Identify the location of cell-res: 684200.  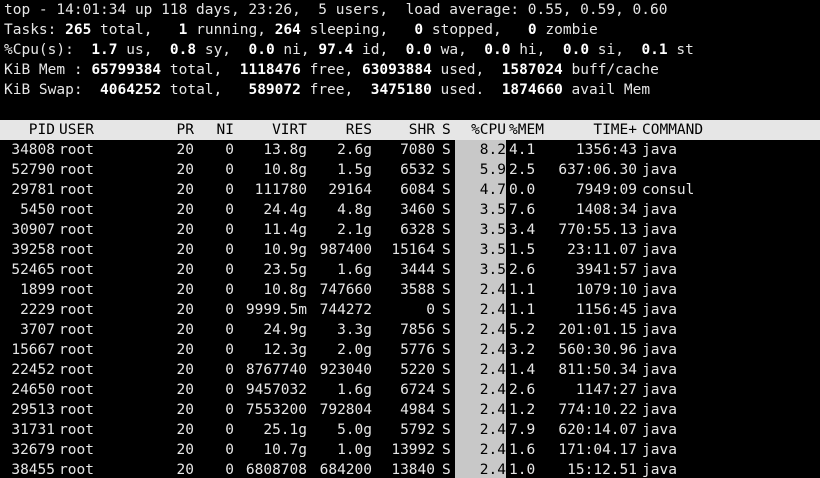
(345, 470).